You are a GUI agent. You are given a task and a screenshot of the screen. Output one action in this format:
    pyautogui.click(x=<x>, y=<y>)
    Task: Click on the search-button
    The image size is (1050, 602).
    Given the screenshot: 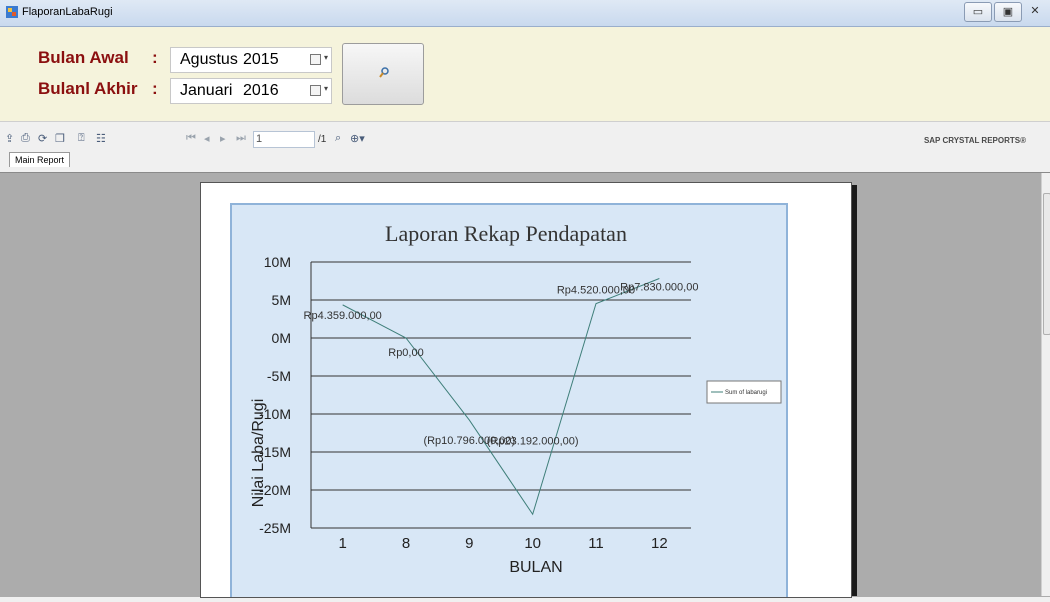 What is the action you would take?
    pyautogui.click(x=383, y=74)
    